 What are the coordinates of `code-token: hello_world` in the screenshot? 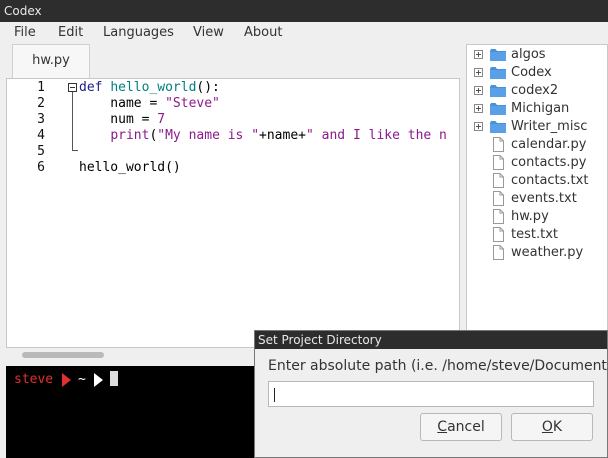 It's located at (153, 87).